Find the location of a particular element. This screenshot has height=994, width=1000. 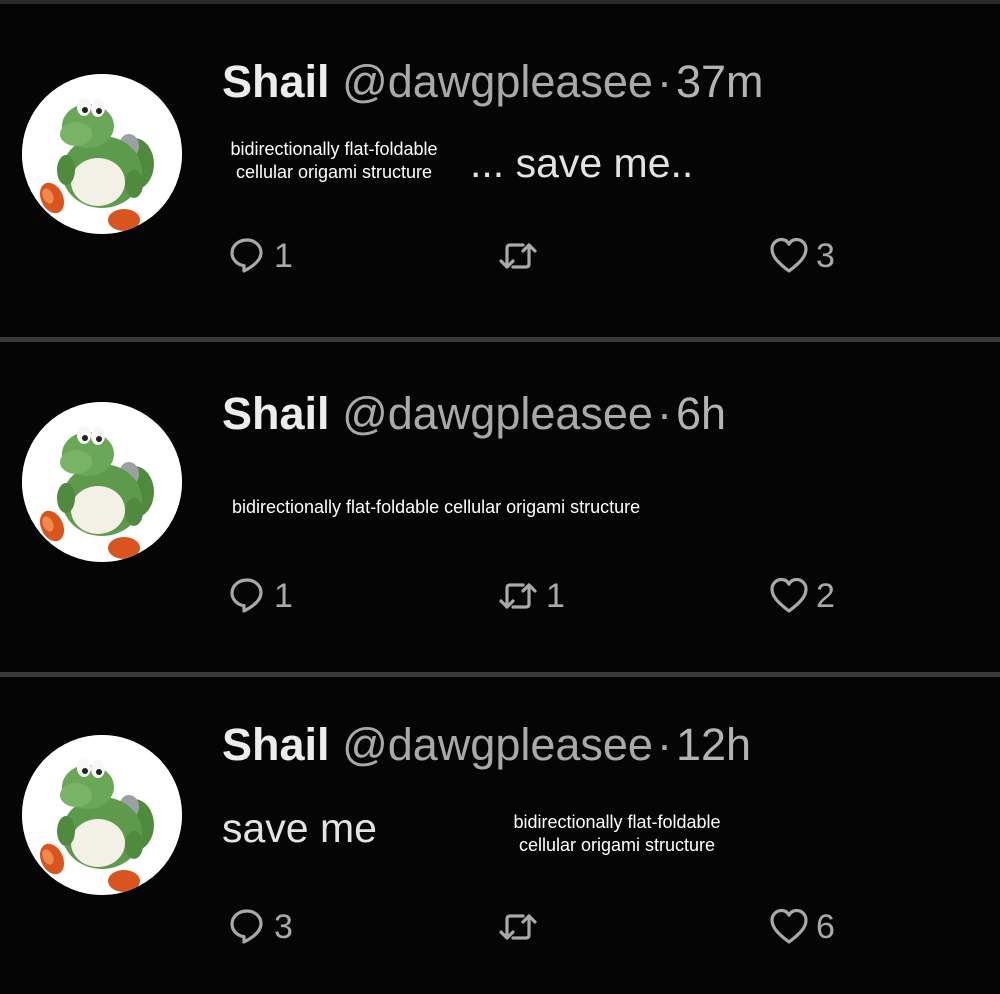

like-button: 3 is located at coordinates (801, 256).